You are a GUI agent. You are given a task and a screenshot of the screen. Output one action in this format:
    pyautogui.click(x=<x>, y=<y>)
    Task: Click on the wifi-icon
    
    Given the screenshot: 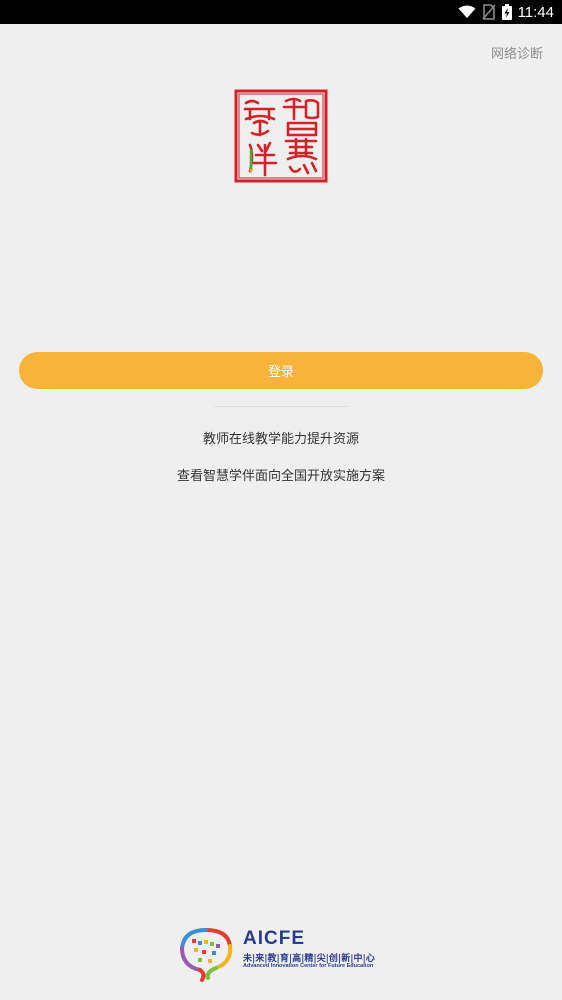 What is the action you would take?
    pyautogui.click(x=467, y=12)
    